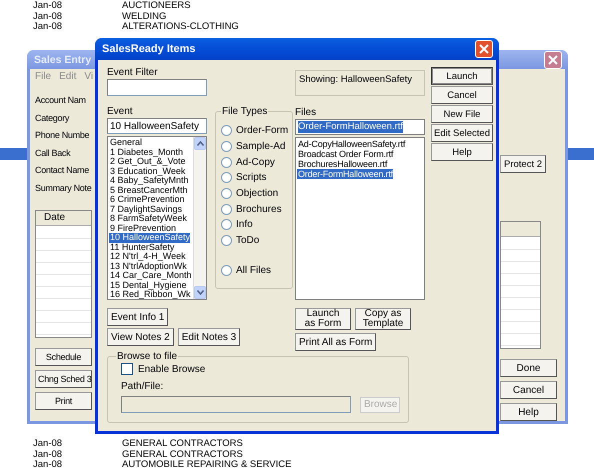 This screenshot has width=594, height=472. Describe the element at coordinates (156, 6) in the screenshot. I see `category-text: AUCTIONEERS` at that location.